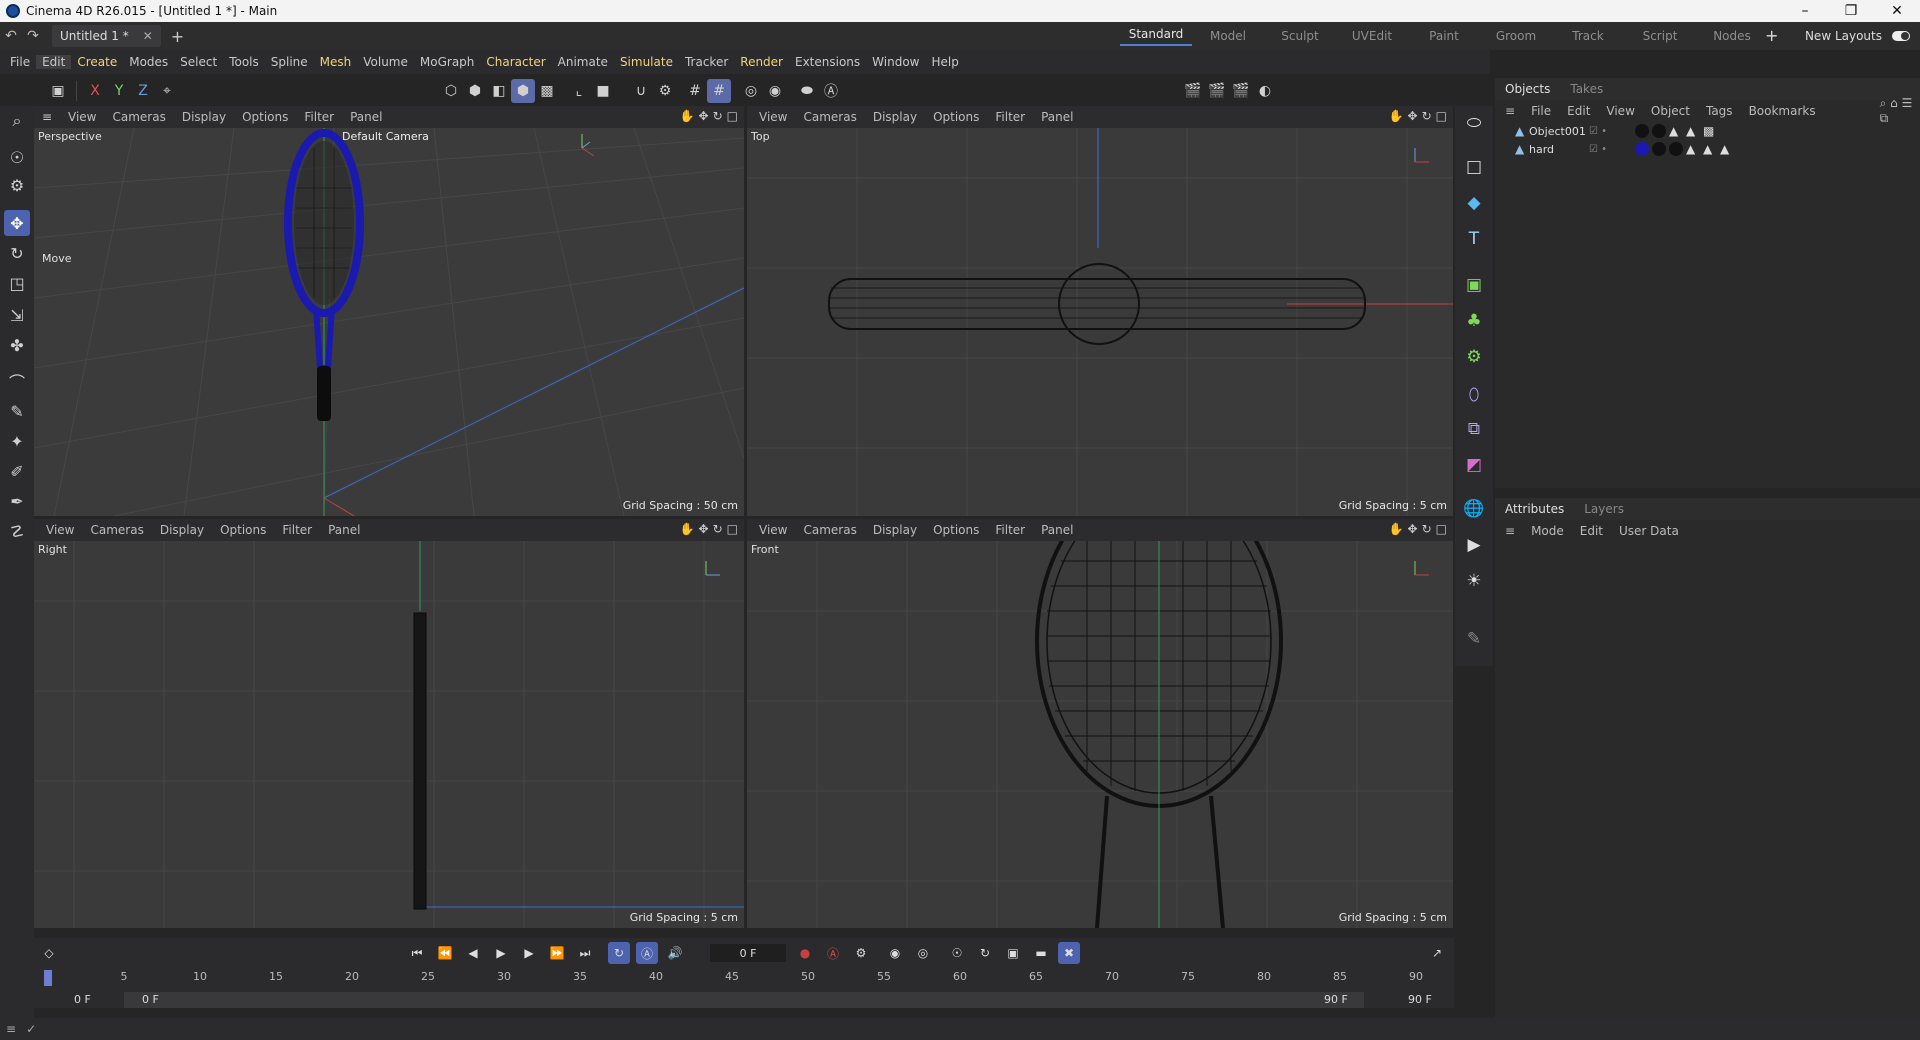 The height and width of the screenshot is (1040, 1920). What do you see at coordinates (1474, 321) in the screenshot?
I see `cloner-icon: ♣` at bounding box center [1474, 321].